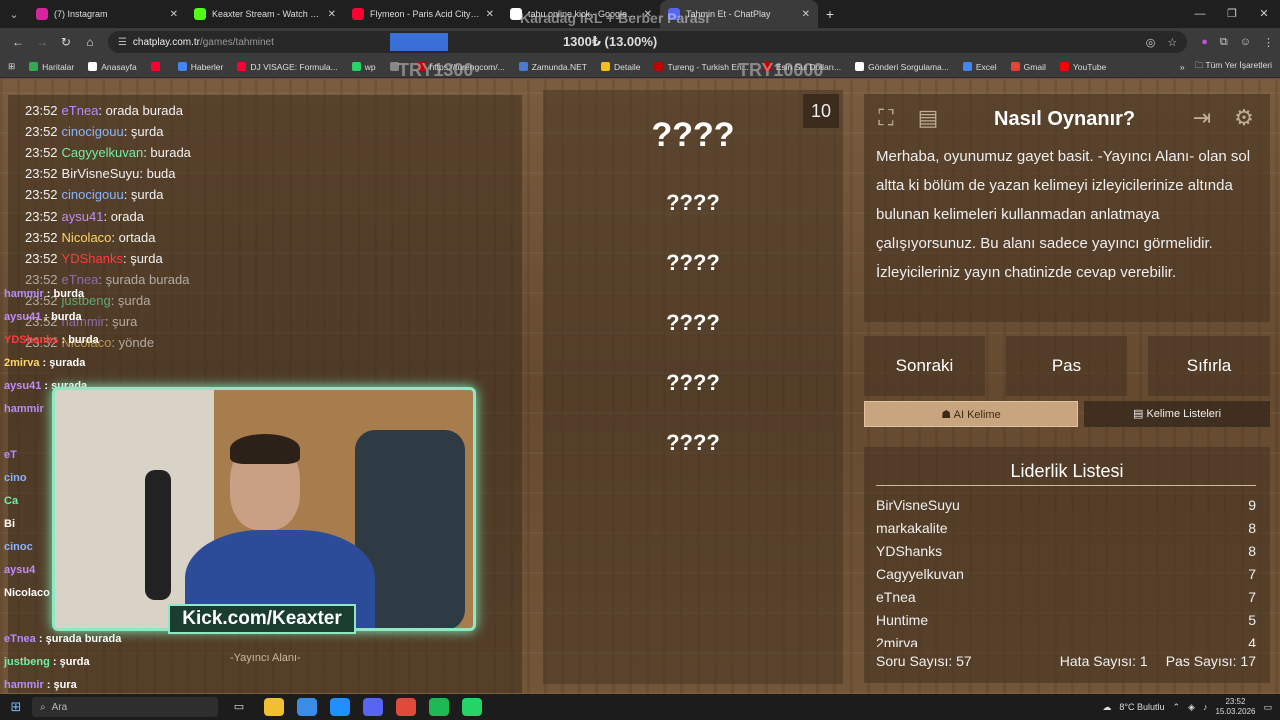 The image size is (1280, 720). What do you see at coordinates (423, 14) in the screenshot?
I see `browser-tab: Flymeon - Paris Acid City (Offic ✕` at bounding box center [423, 14].